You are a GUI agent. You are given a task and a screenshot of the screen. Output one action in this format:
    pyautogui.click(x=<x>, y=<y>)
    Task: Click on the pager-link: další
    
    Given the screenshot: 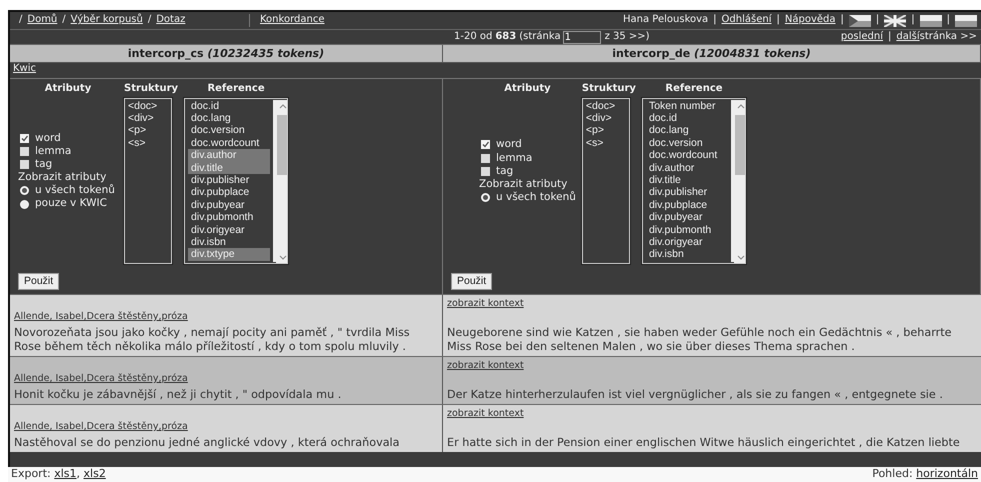 What is the action you would take?
    pyautogui.click(x=908, y=37)
    